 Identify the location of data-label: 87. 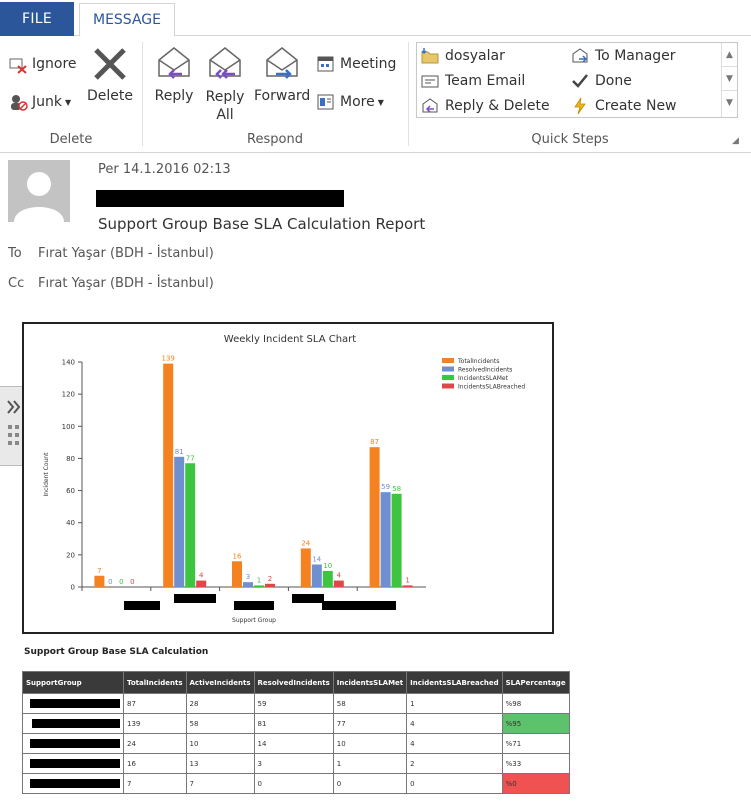
(374, 442).